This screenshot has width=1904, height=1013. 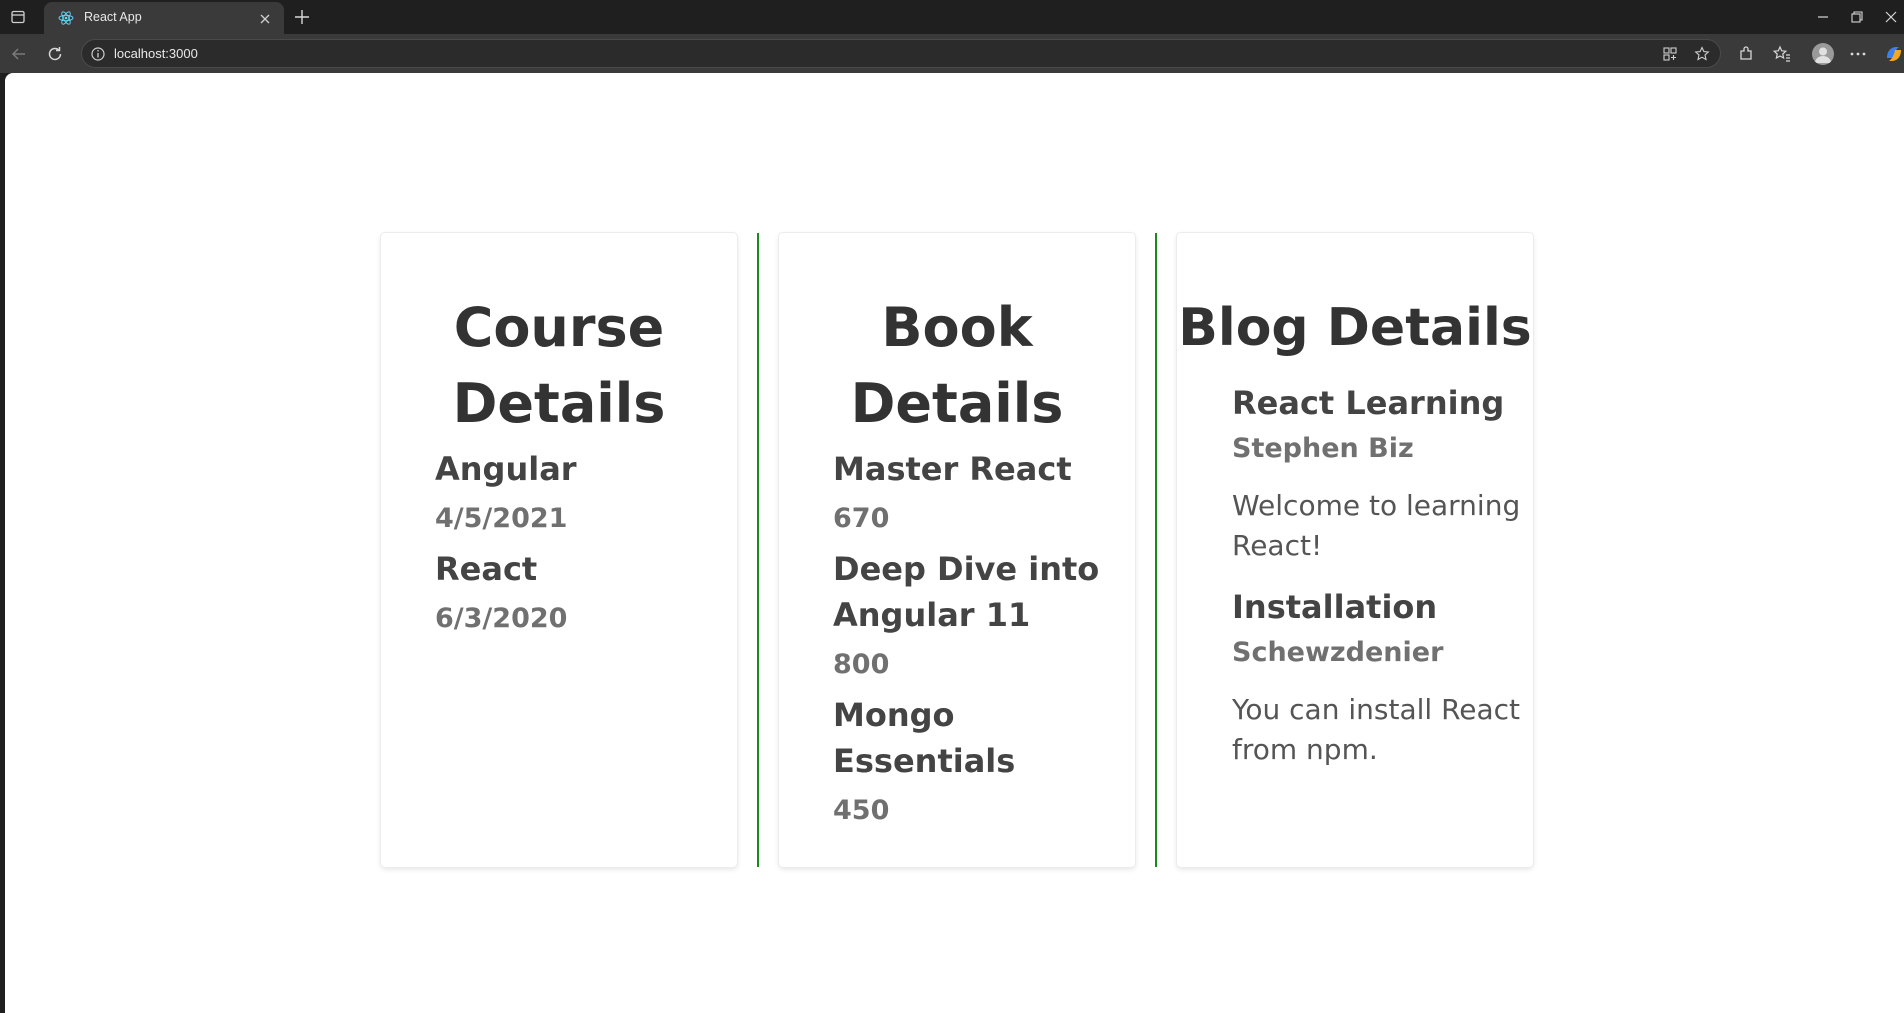 I want to click on book-item: Deep Dive into Angular 11 800, so click(x=984, y=619).